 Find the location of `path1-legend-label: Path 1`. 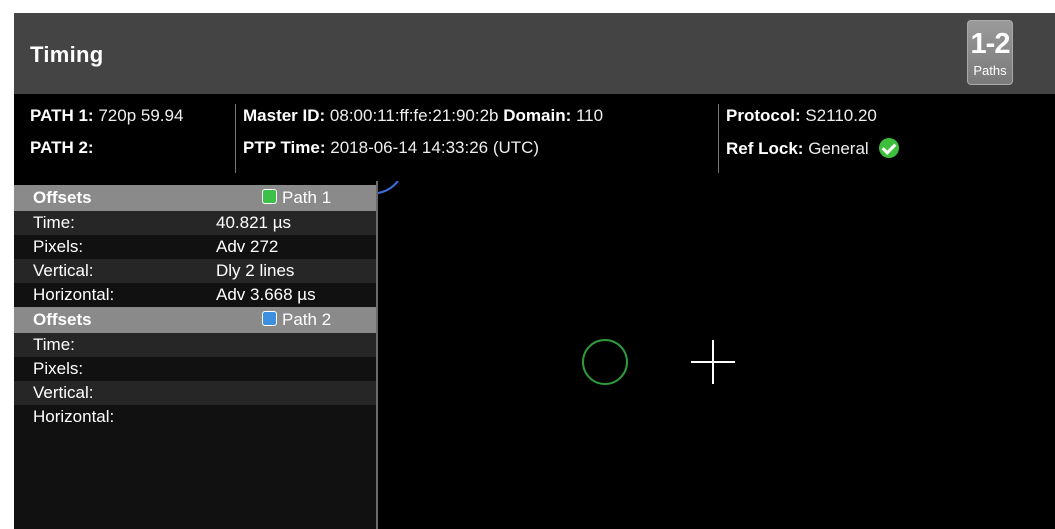

path1-legend-label: Path 1 is located at coordinates (307, 197).